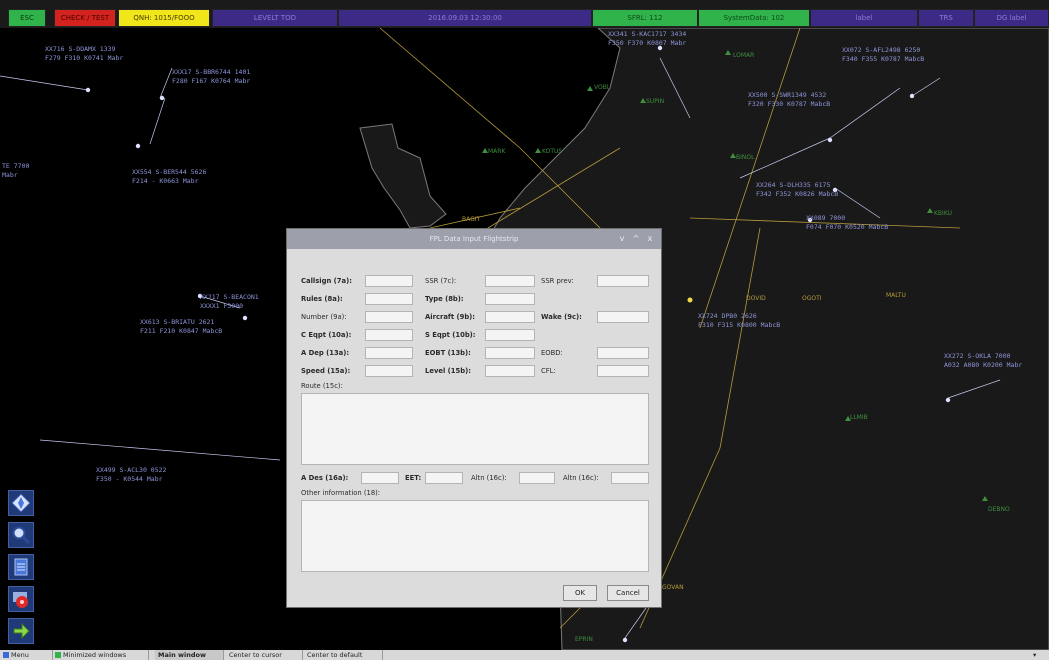 This screenshot has height=660, width=1049. I want to click on fix-label: MARK, so click(497, 151).